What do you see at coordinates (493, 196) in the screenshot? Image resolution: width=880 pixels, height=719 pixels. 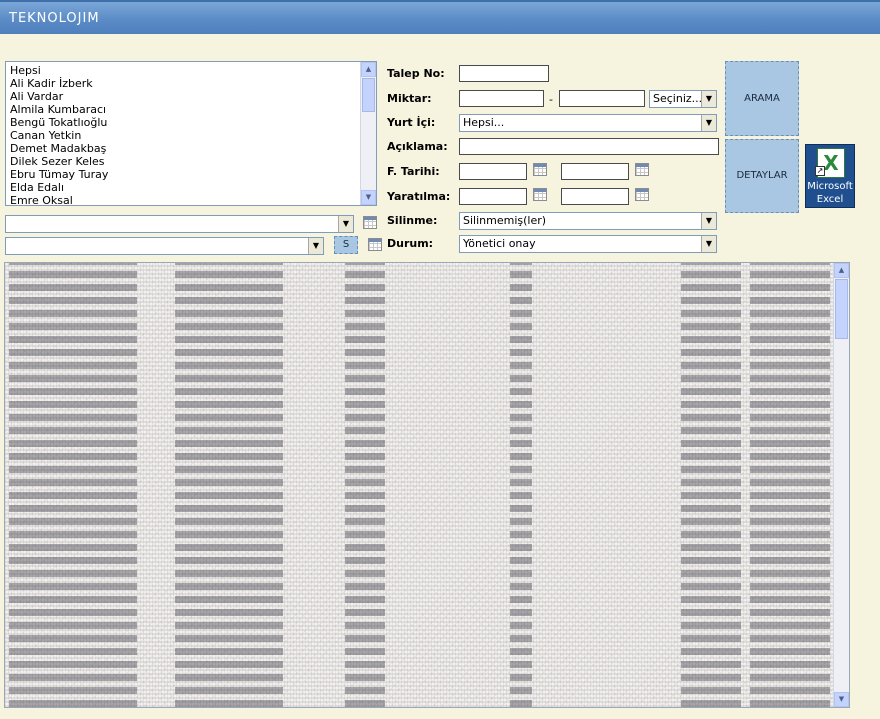 I see `yaratilma-from-input` at bounding box center [493, 196].